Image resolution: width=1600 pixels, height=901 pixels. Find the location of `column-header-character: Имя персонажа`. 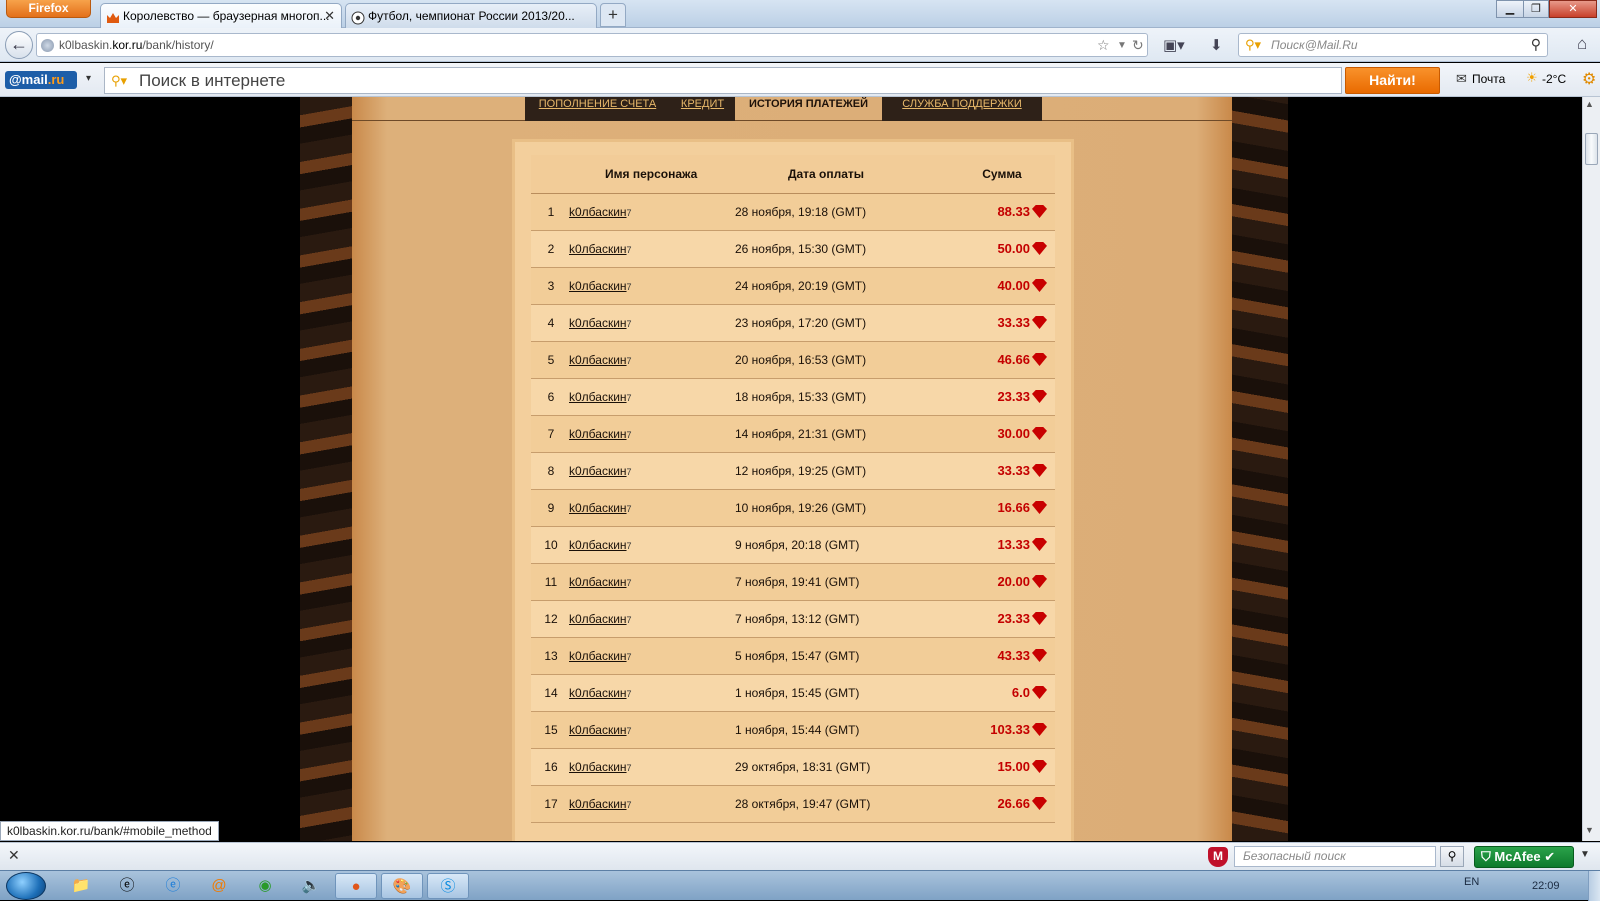

column-header-character: Имя персонажа is located at coordinates (647, 174).